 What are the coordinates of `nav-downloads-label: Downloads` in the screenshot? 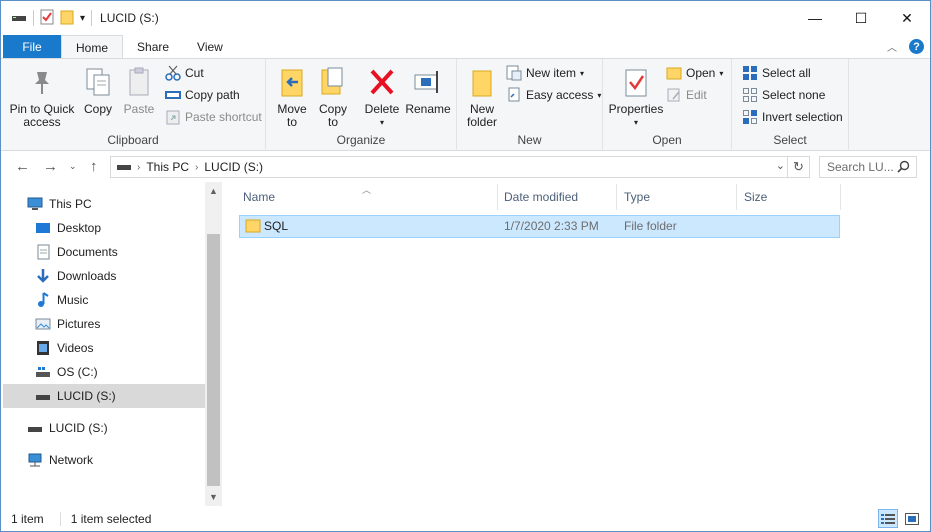 It's located at (87, 276).